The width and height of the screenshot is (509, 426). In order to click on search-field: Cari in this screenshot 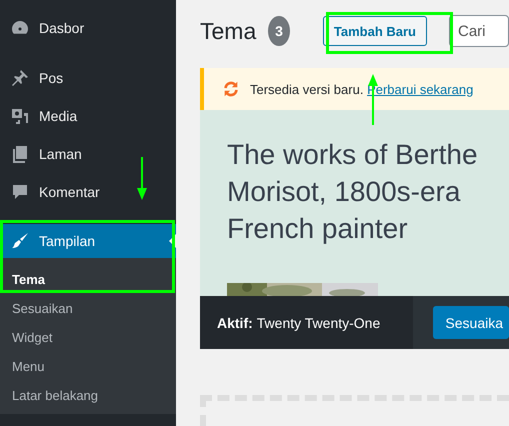, I will do `click(479, 31)`.